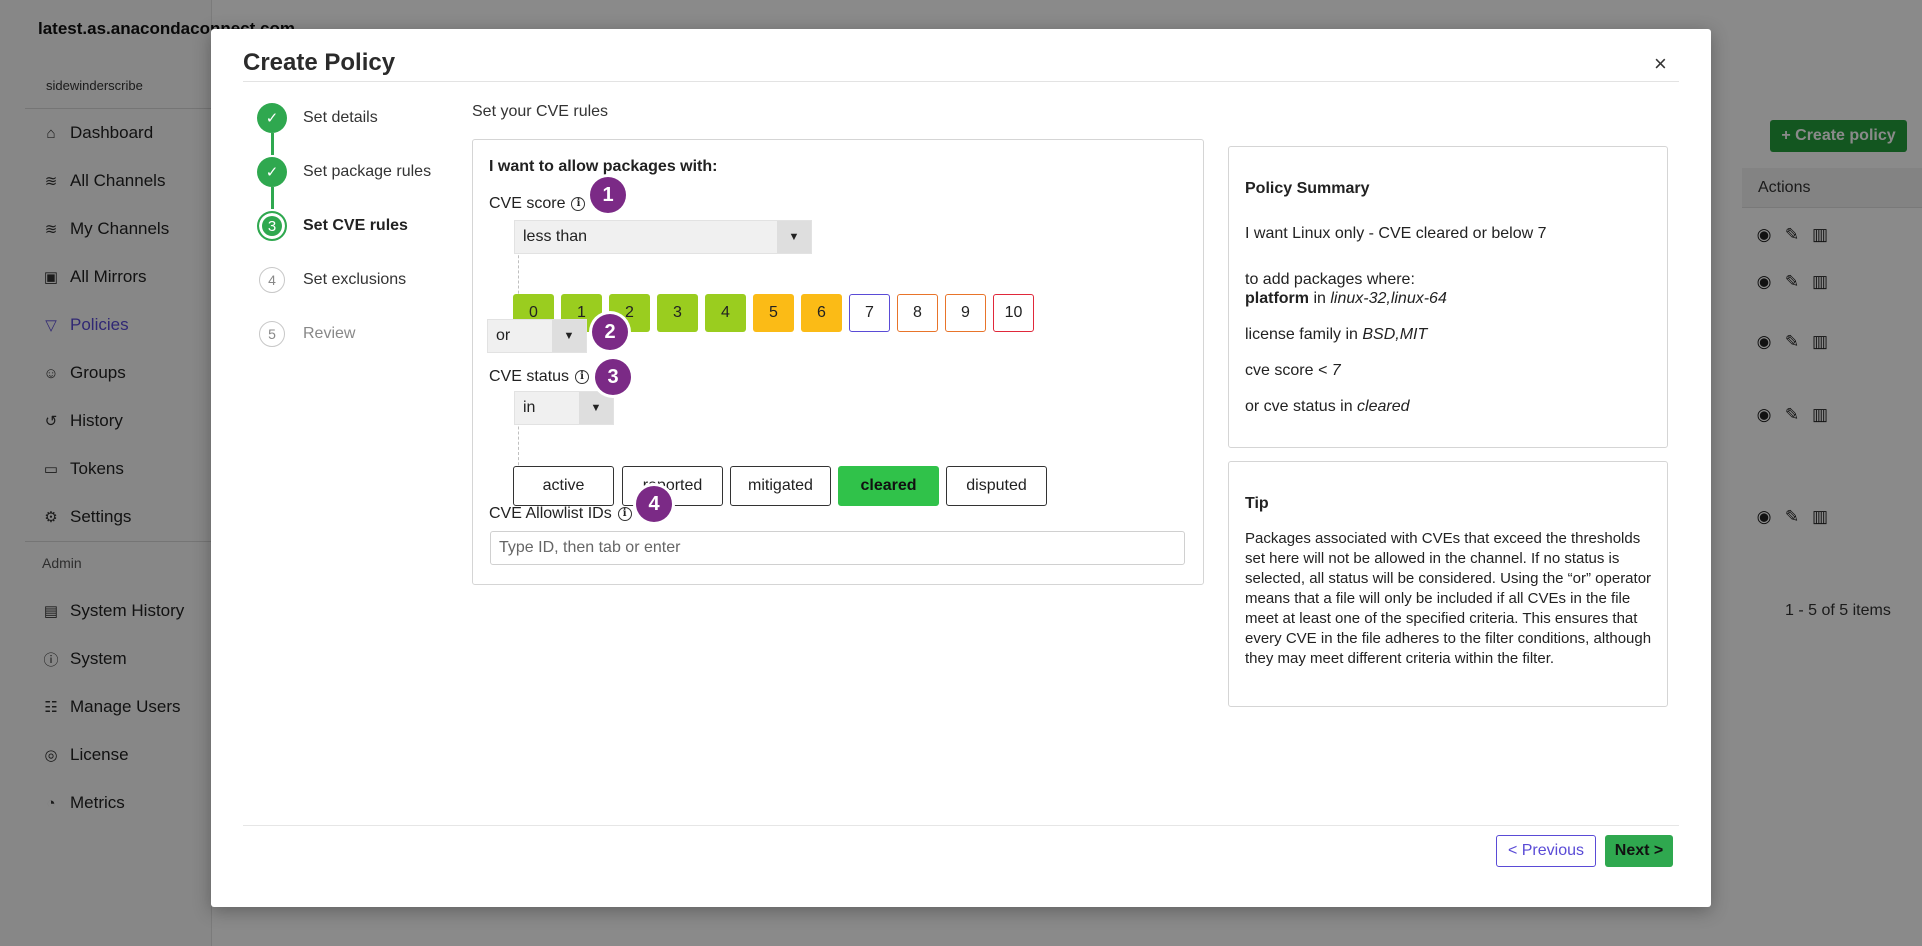 This screenshot has height=946, width=1922. What do you see at coordinates (888, 486) in the screenshot?
I see `cve-status-cleared: cleared` at bounding box center [888, 486].